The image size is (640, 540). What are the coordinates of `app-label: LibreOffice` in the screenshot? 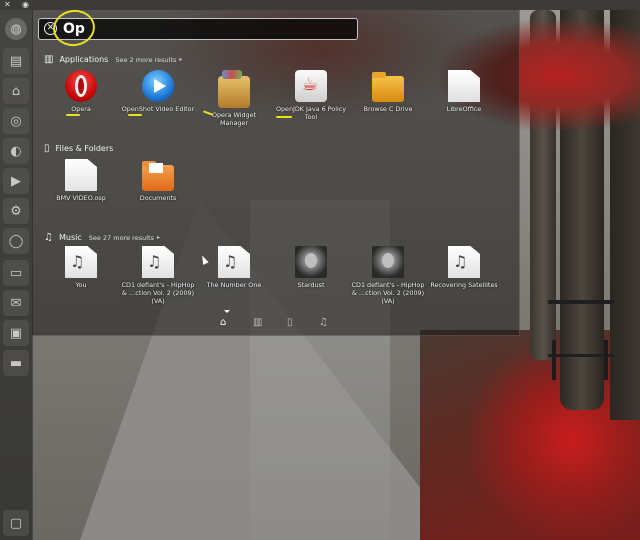 It's located at (464, 109).